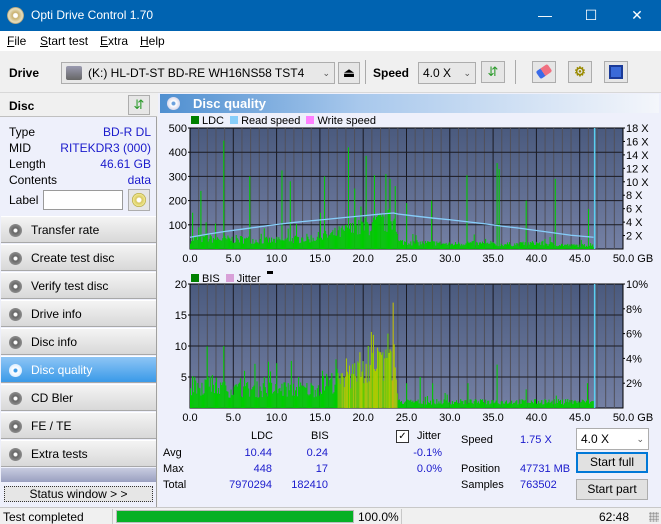  I want to click on jitter-checkbox: ✓, so click(402, 436).